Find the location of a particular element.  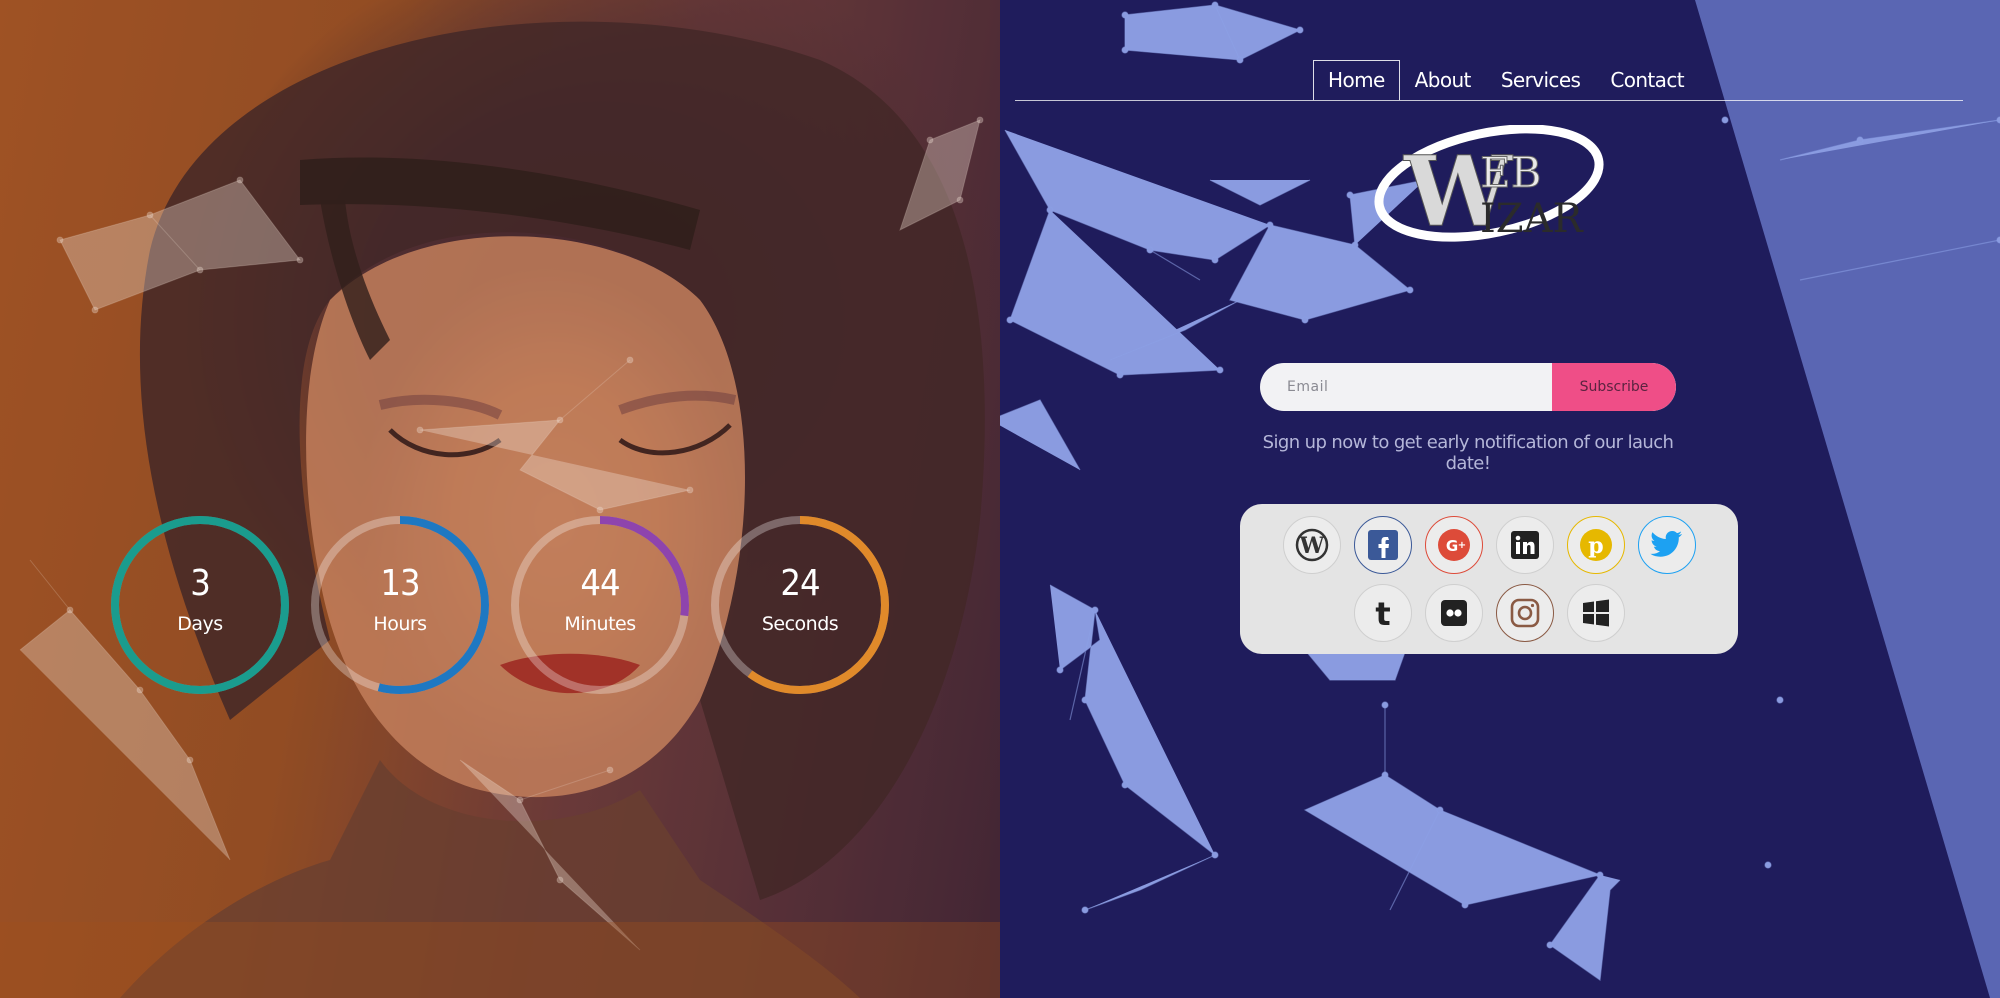

flickr-icon is located at coordinates (1454, 613).